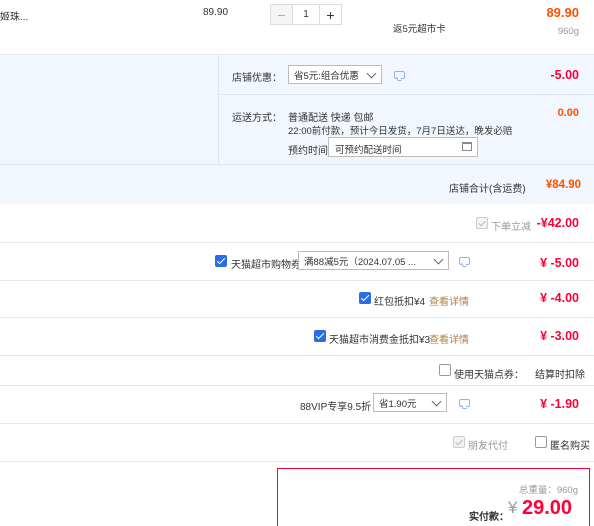  What do you see at coordinates (559, 336) in the screenshot?
I see `consume-credit-amount: ¥ -3.00` at bounding box center [559, 336].